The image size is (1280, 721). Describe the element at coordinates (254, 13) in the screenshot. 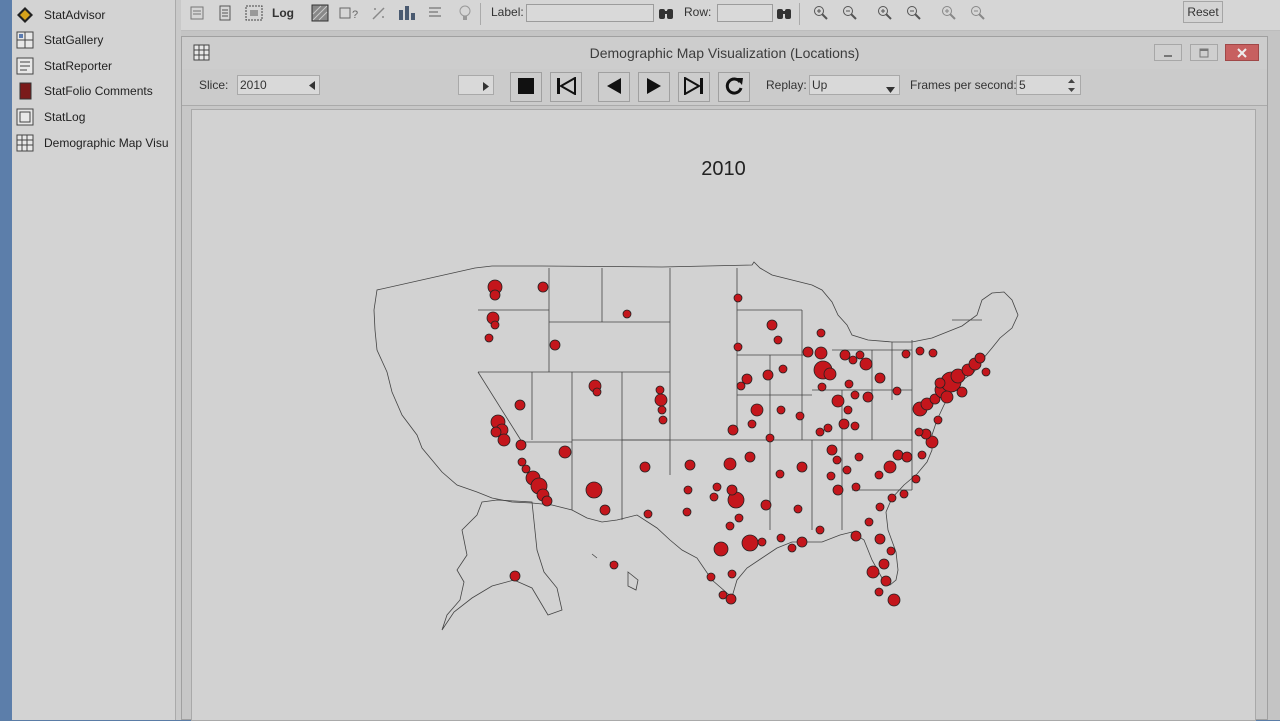

I see `select-region-icon` at that location.